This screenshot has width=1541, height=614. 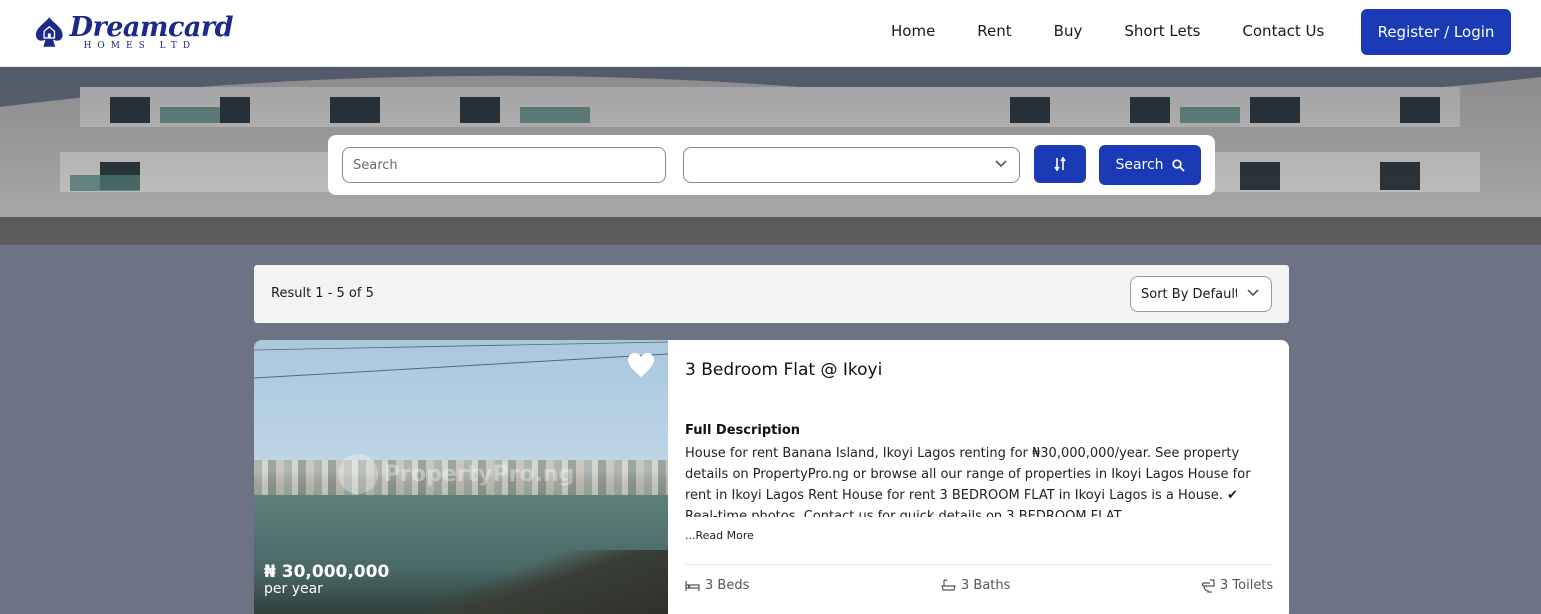 I want to click on property-photo: PropertyPro.ng ₦ 30,000,000 per year, so click(x=461, y=477).